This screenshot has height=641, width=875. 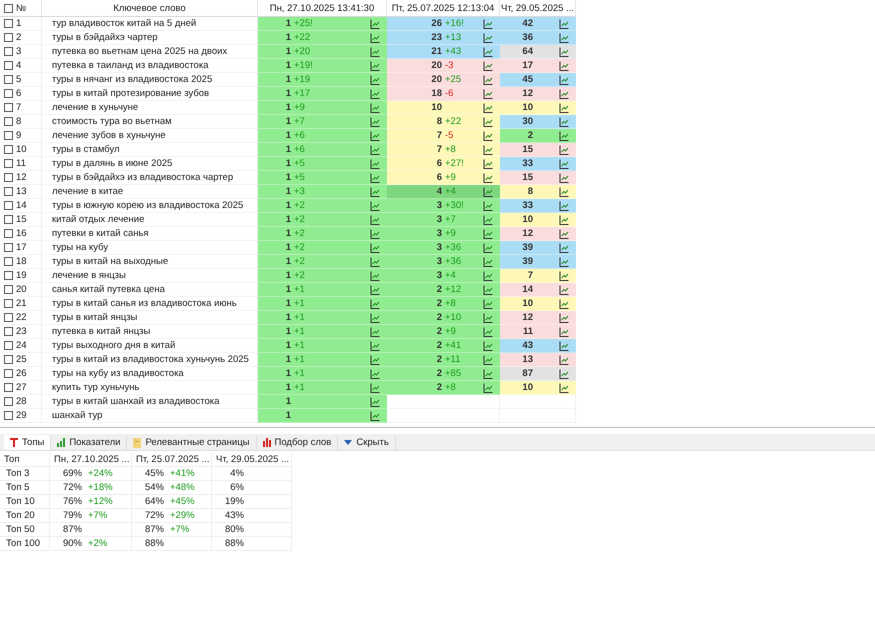 I want to click on column-header: Ключевое слово, so click(x=150, y=8).